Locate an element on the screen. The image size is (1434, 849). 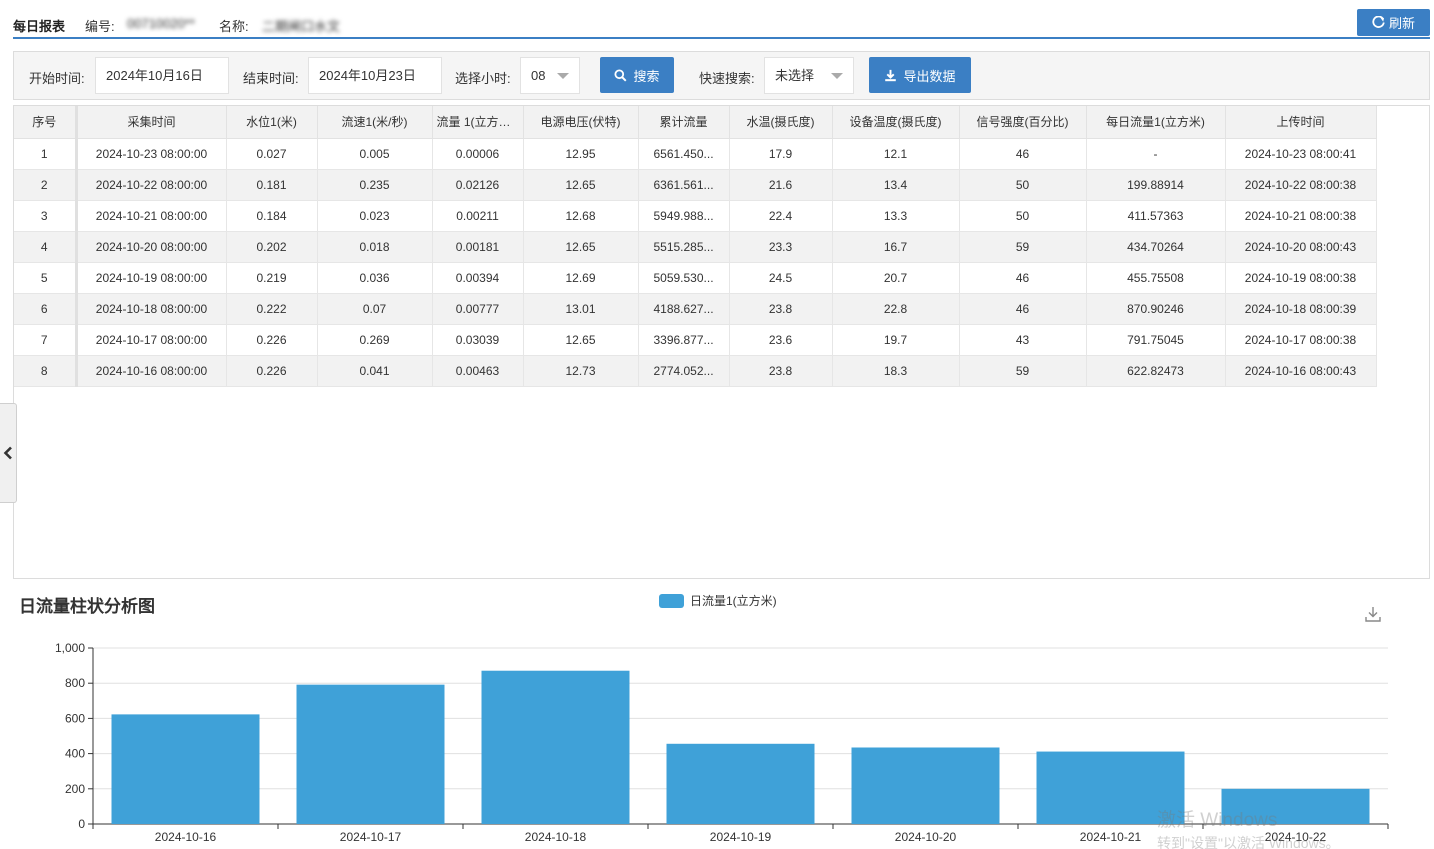
col-header-flow-speed: 流速1(米/秒) is located at coordinates (375, 122).